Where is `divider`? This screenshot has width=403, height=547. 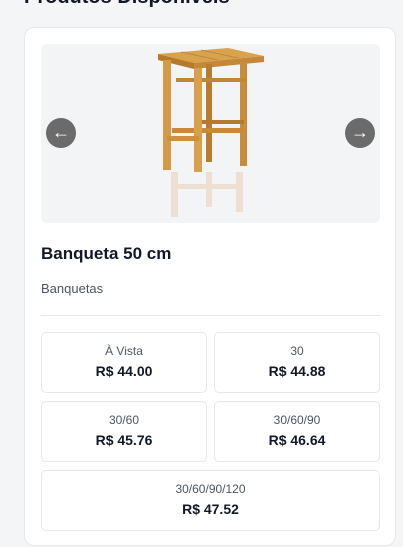 divider is located at coordinates (210, 315).